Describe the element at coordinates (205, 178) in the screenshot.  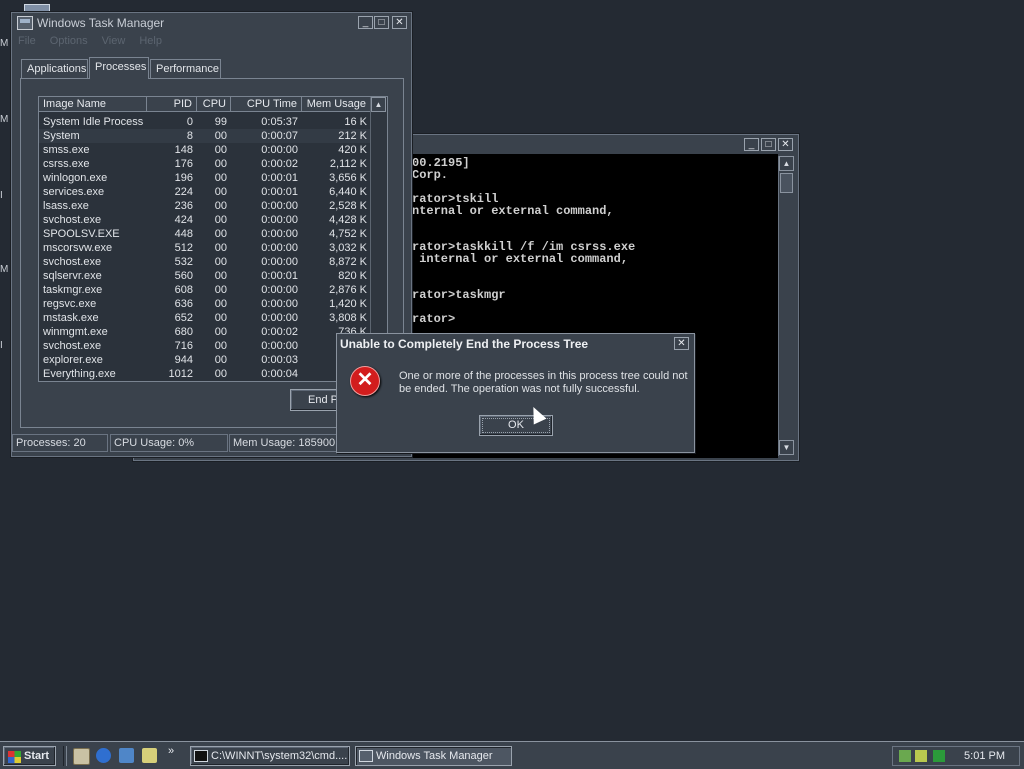
I see `table-row: winlogon.exe 196 00 0:00:01 3,656 K` at that location.